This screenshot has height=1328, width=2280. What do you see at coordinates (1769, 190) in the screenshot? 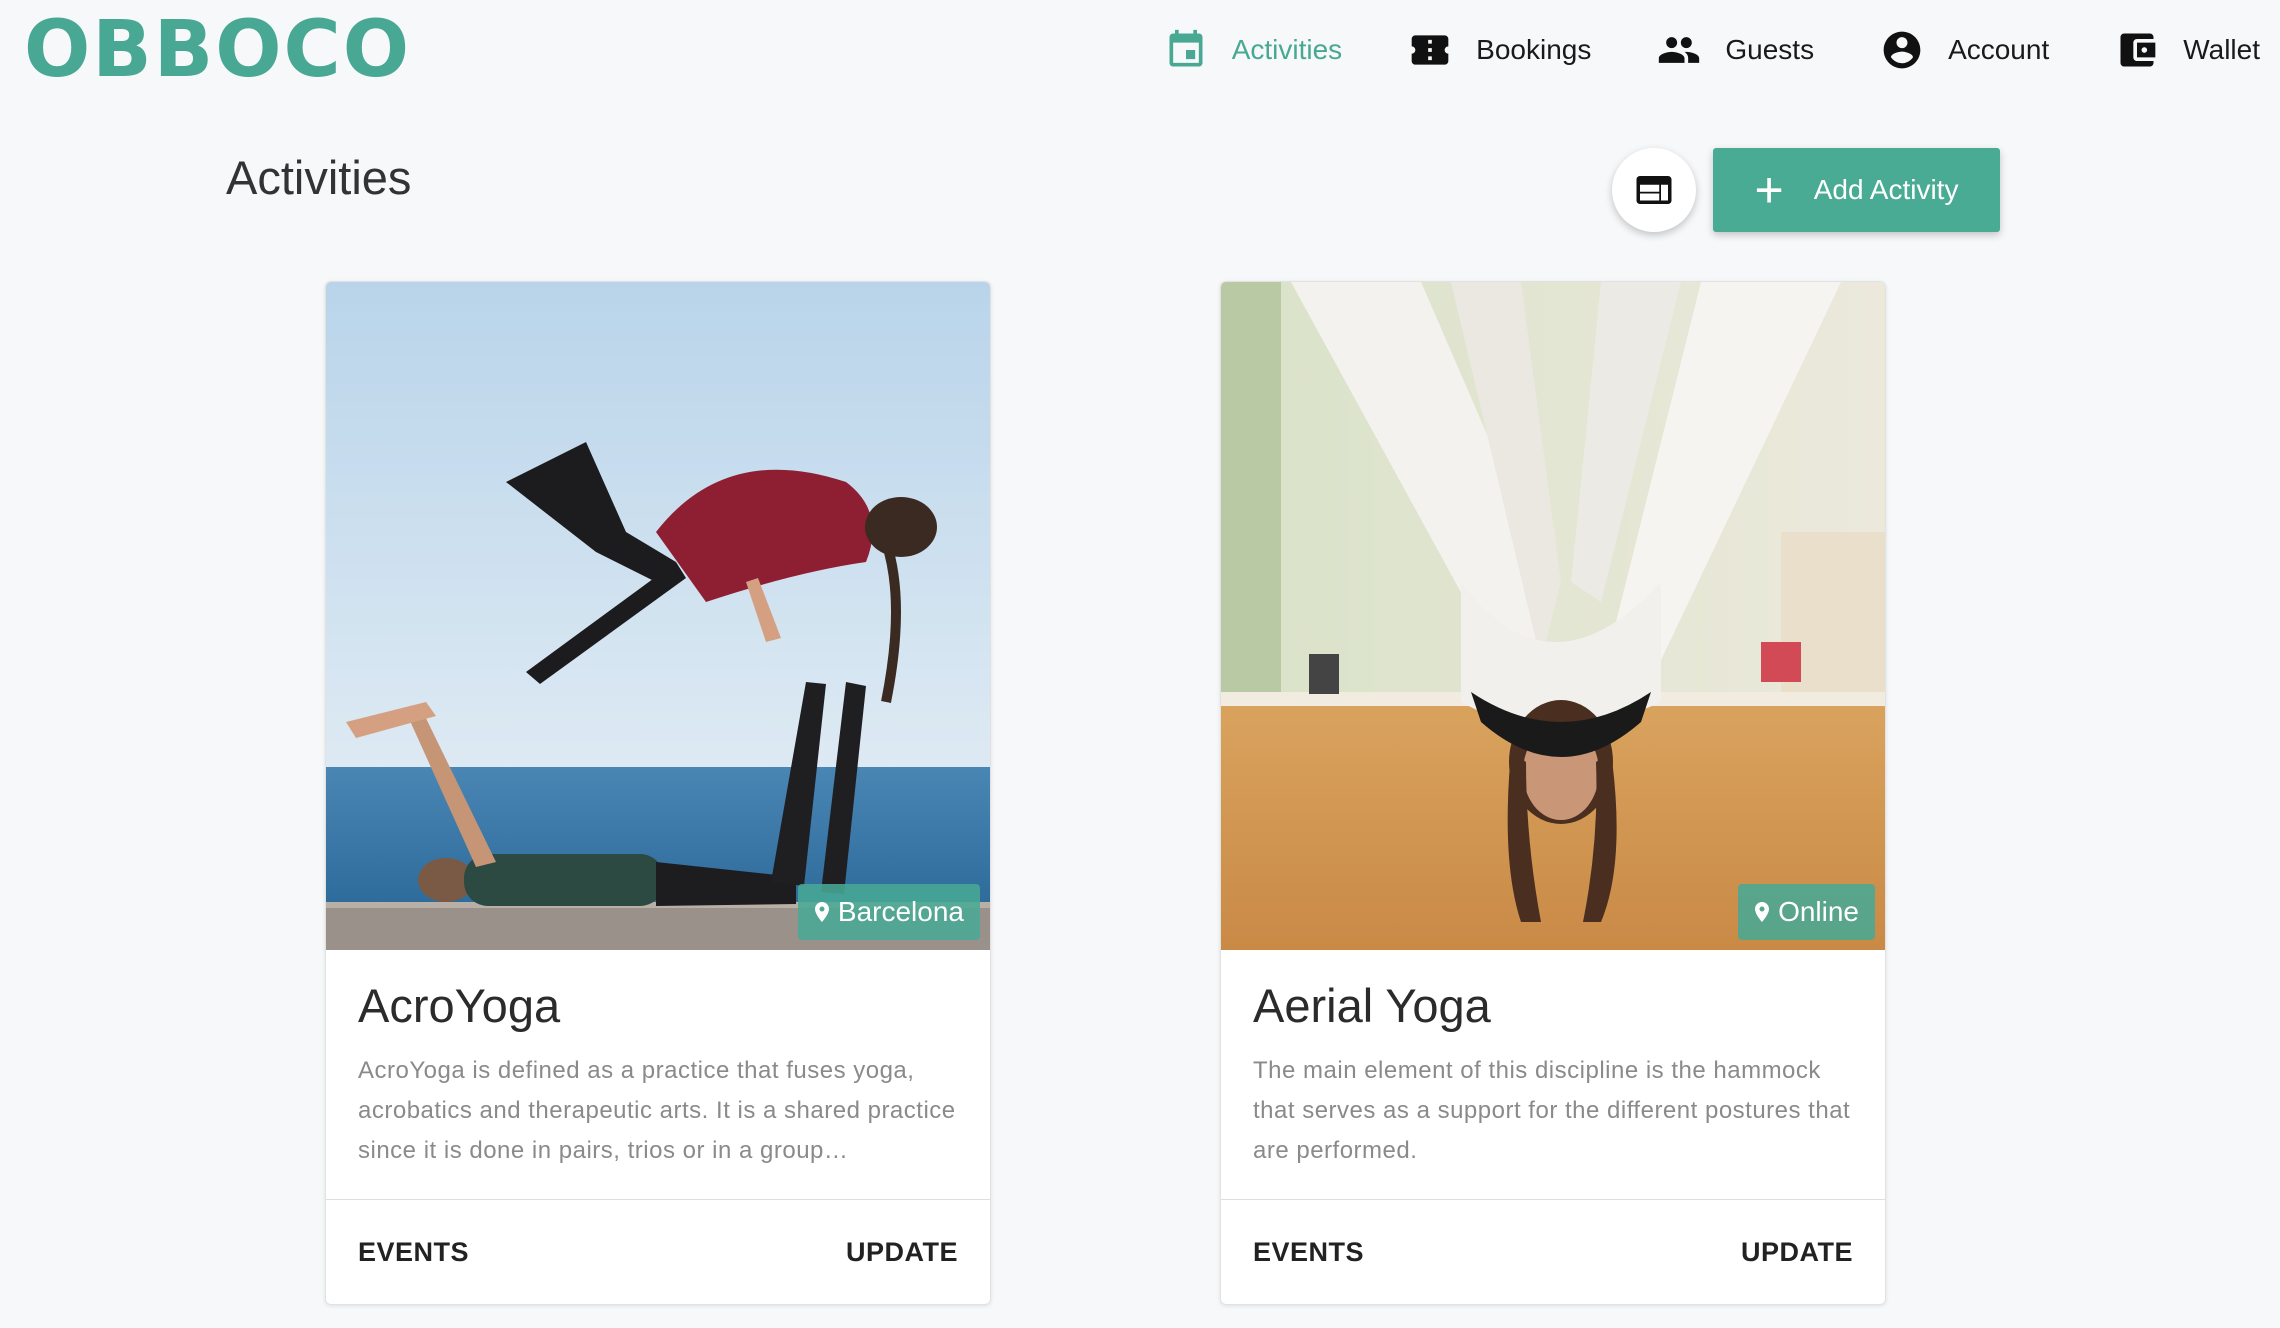
I see `plus-icon: +` at bounding box center [1769, 190].